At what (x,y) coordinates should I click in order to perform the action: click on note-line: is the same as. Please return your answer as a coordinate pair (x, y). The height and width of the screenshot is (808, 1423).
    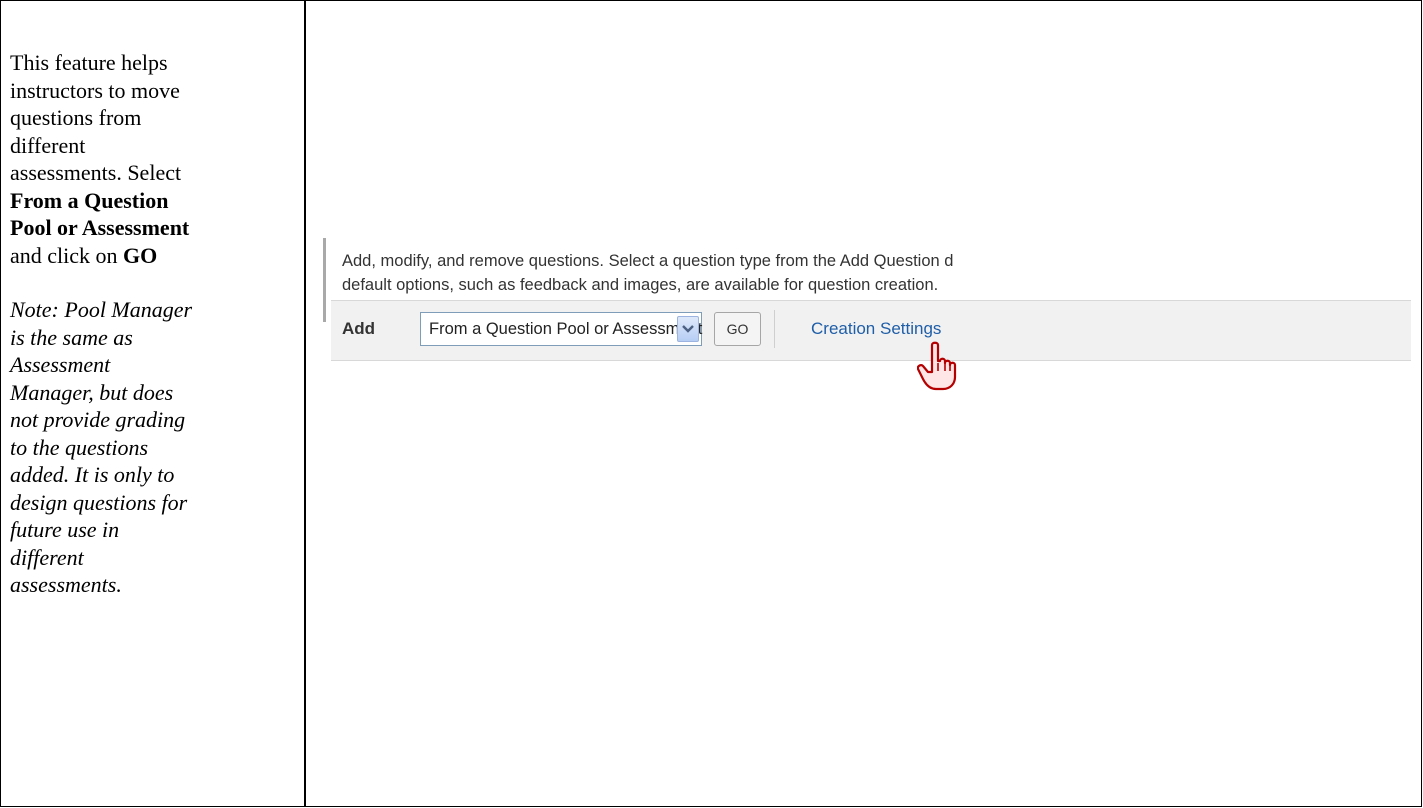
    Looking at the image, I should click on (71, 337).